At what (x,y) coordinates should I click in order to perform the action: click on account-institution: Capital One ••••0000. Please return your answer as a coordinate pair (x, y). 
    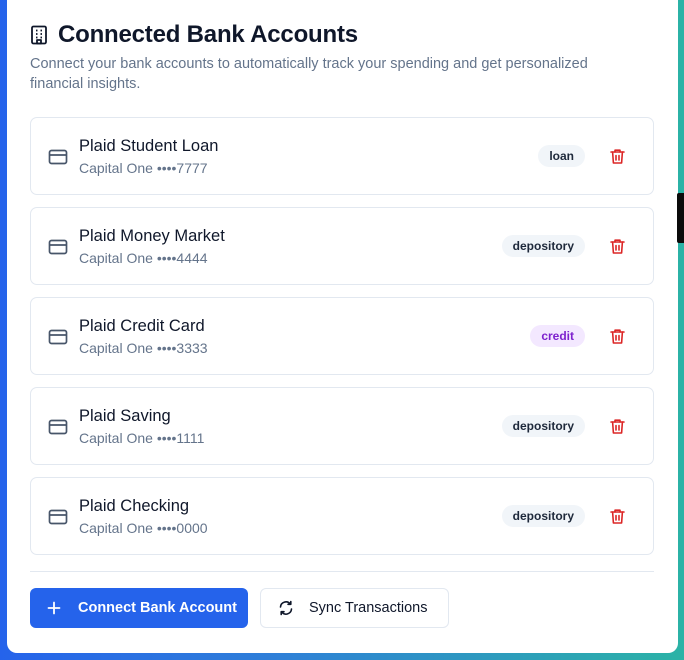
    Looking at the image, I should click on (143, 528).